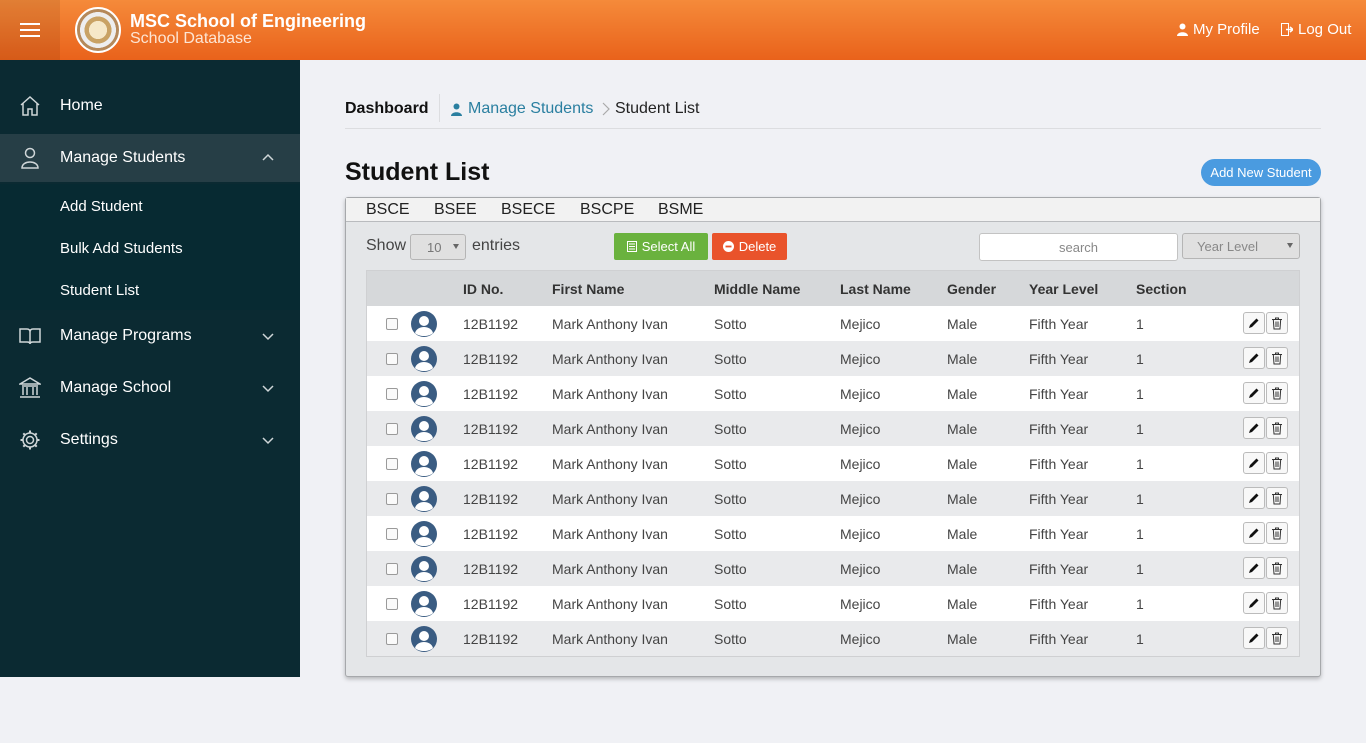  Describe the element at coordinates (680, 210) in the screenshot. I see `tab-bsme: BSME` at that location.